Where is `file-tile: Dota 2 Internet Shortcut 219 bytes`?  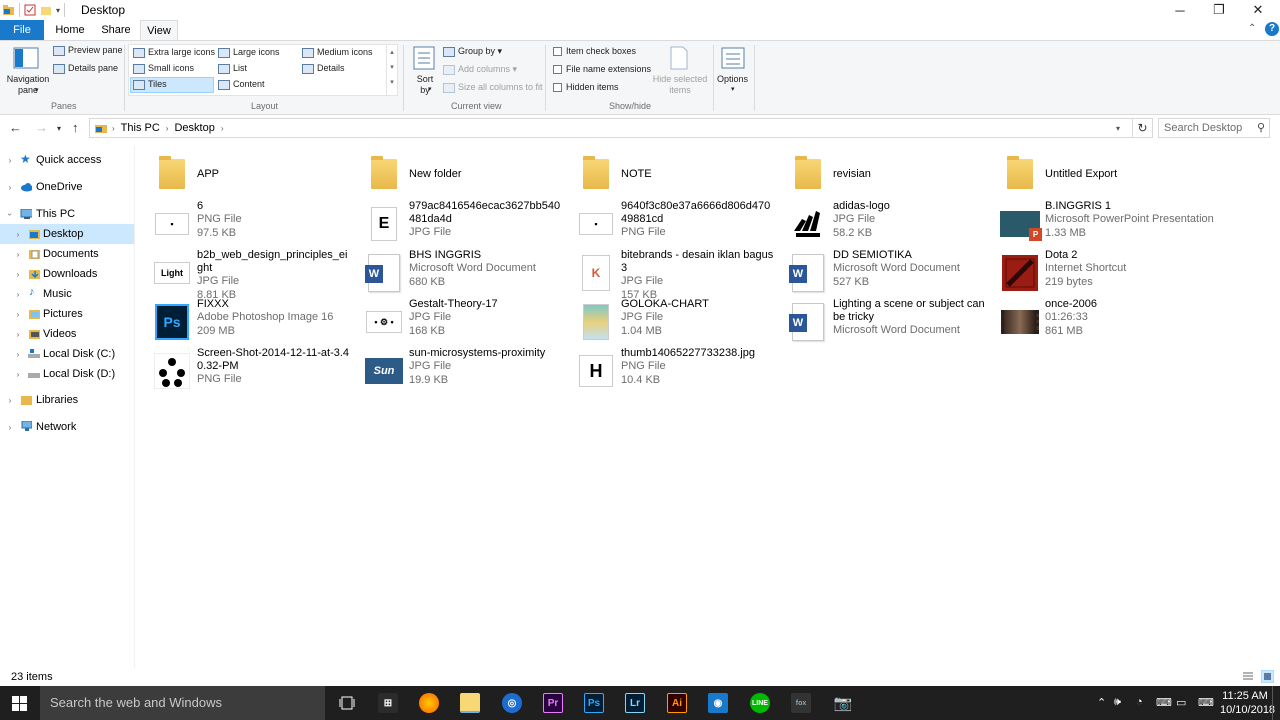
file-tile: Dota 2 Internet Shortcut 219 bytes is located at coordinates (1094, 273).